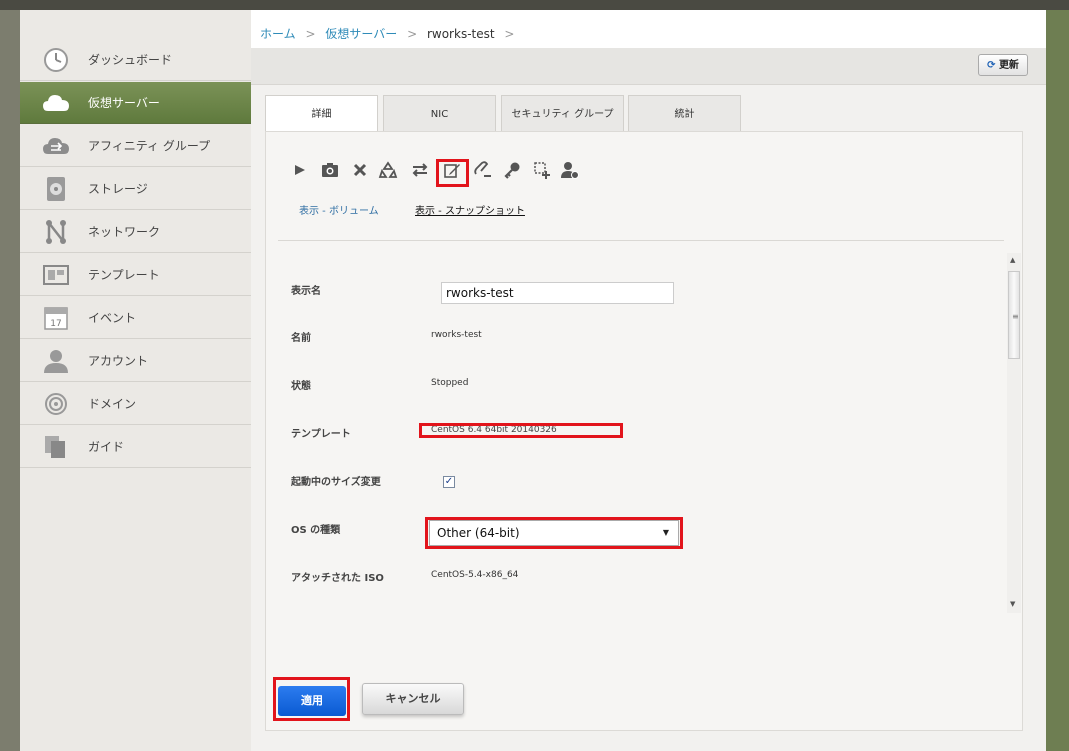  I want to click on template-icon, so click(56, 275).